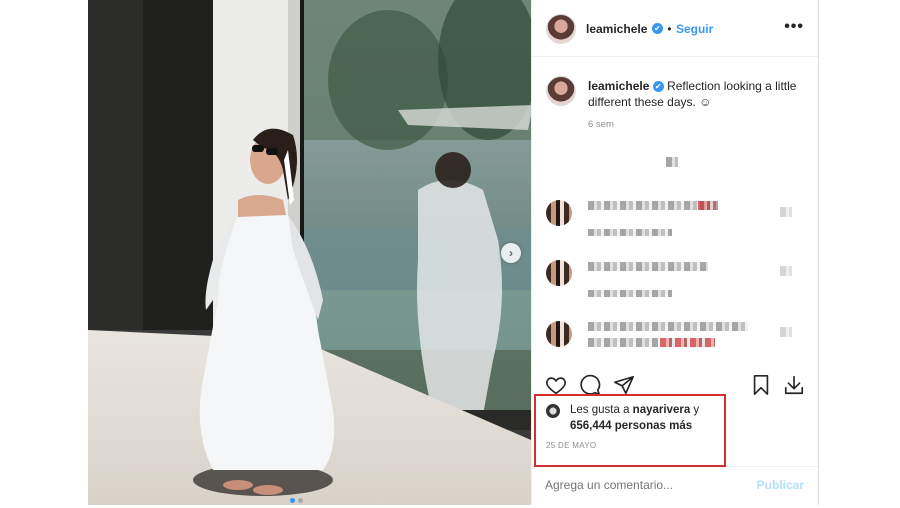 This screenshot has width=900, height=508. What do you see at coordinates (618, 86) in the screenshot?
I see `caption-username: leamichele` at bounding box center [618, 86].